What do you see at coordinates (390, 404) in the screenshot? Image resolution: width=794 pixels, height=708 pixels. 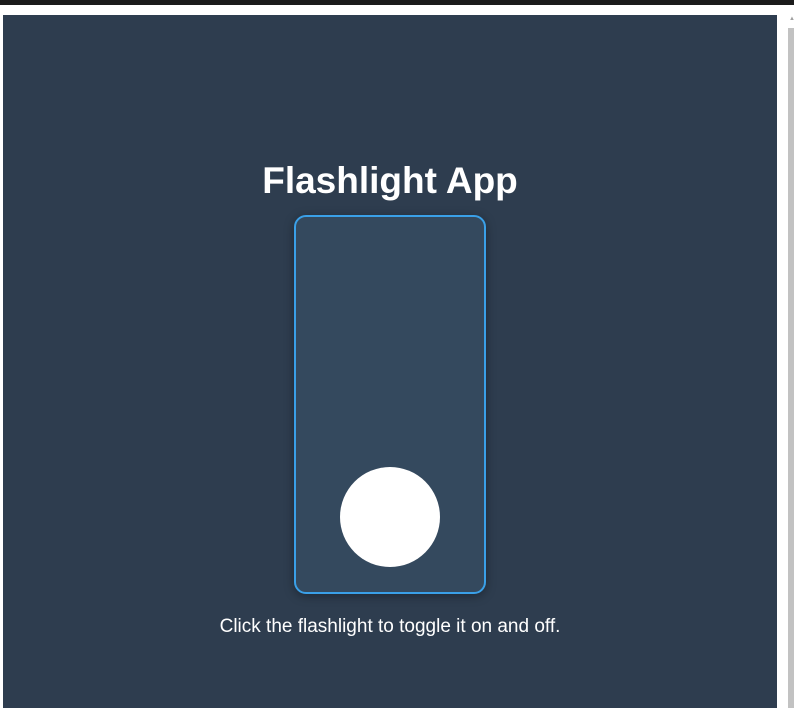 I see `flashlight-toggle` at bounding box center [390, 404].